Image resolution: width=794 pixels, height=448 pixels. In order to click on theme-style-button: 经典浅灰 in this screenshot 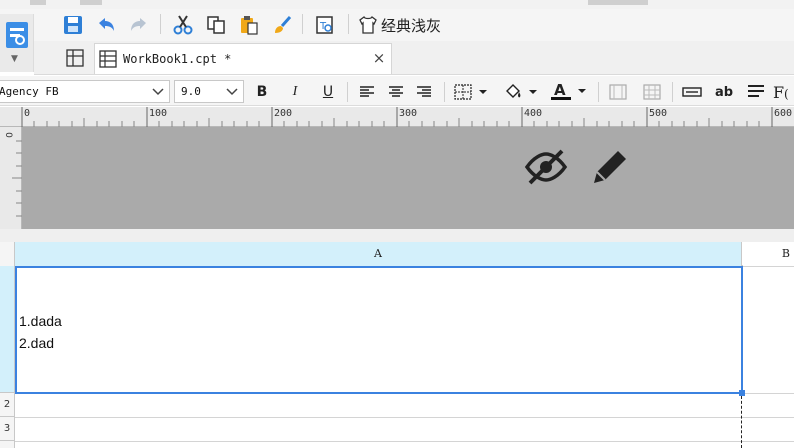, I will do `click(399, 25)`.